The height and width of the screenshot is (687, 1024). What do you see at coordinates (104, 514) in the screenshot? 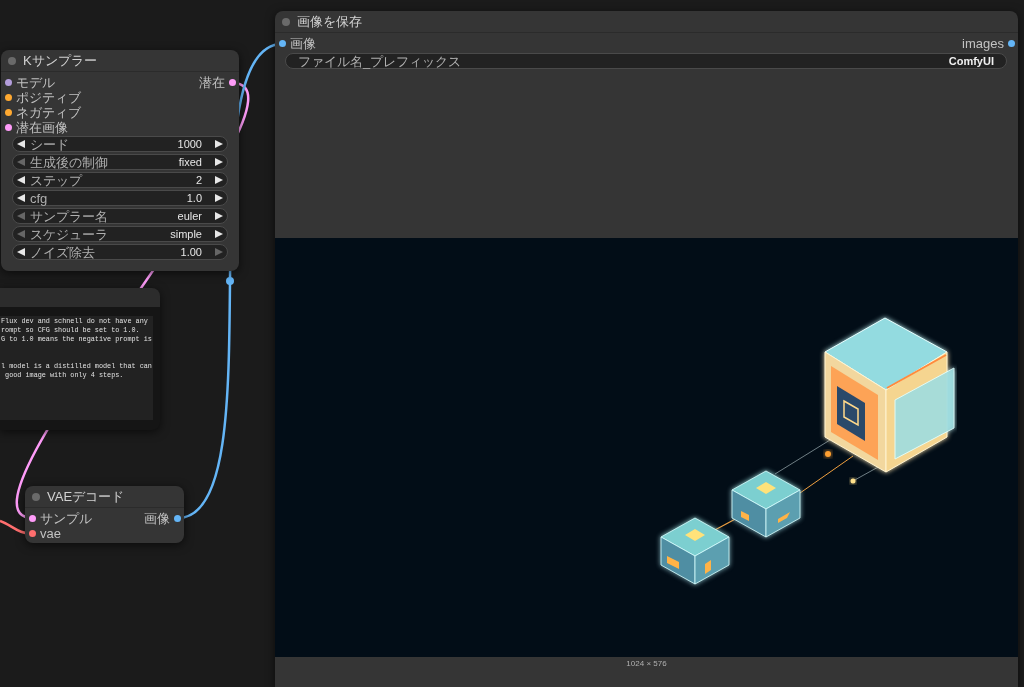
I see `vae-decode-node: VAEデコード サンプル 画像 vae` at bounding box center [104, 514].